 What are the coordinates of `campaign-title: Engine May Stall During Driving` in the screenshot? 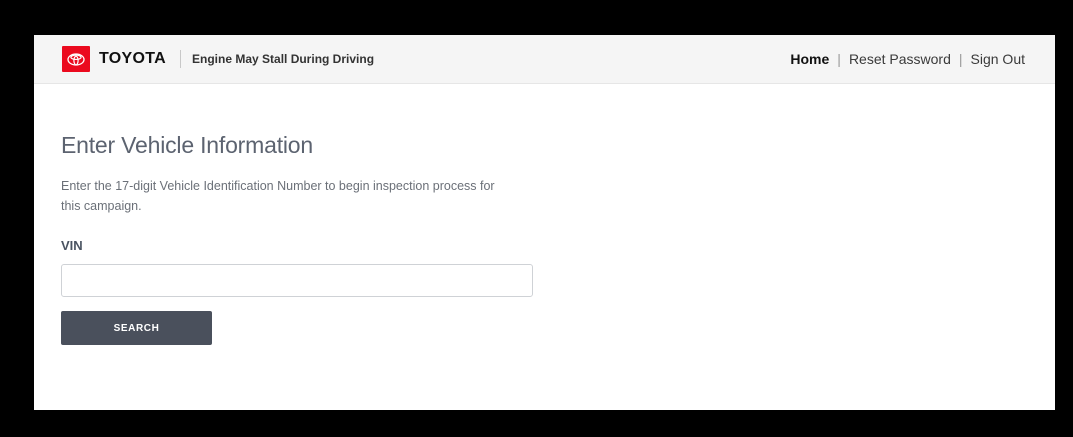 It's located at (283, 59).